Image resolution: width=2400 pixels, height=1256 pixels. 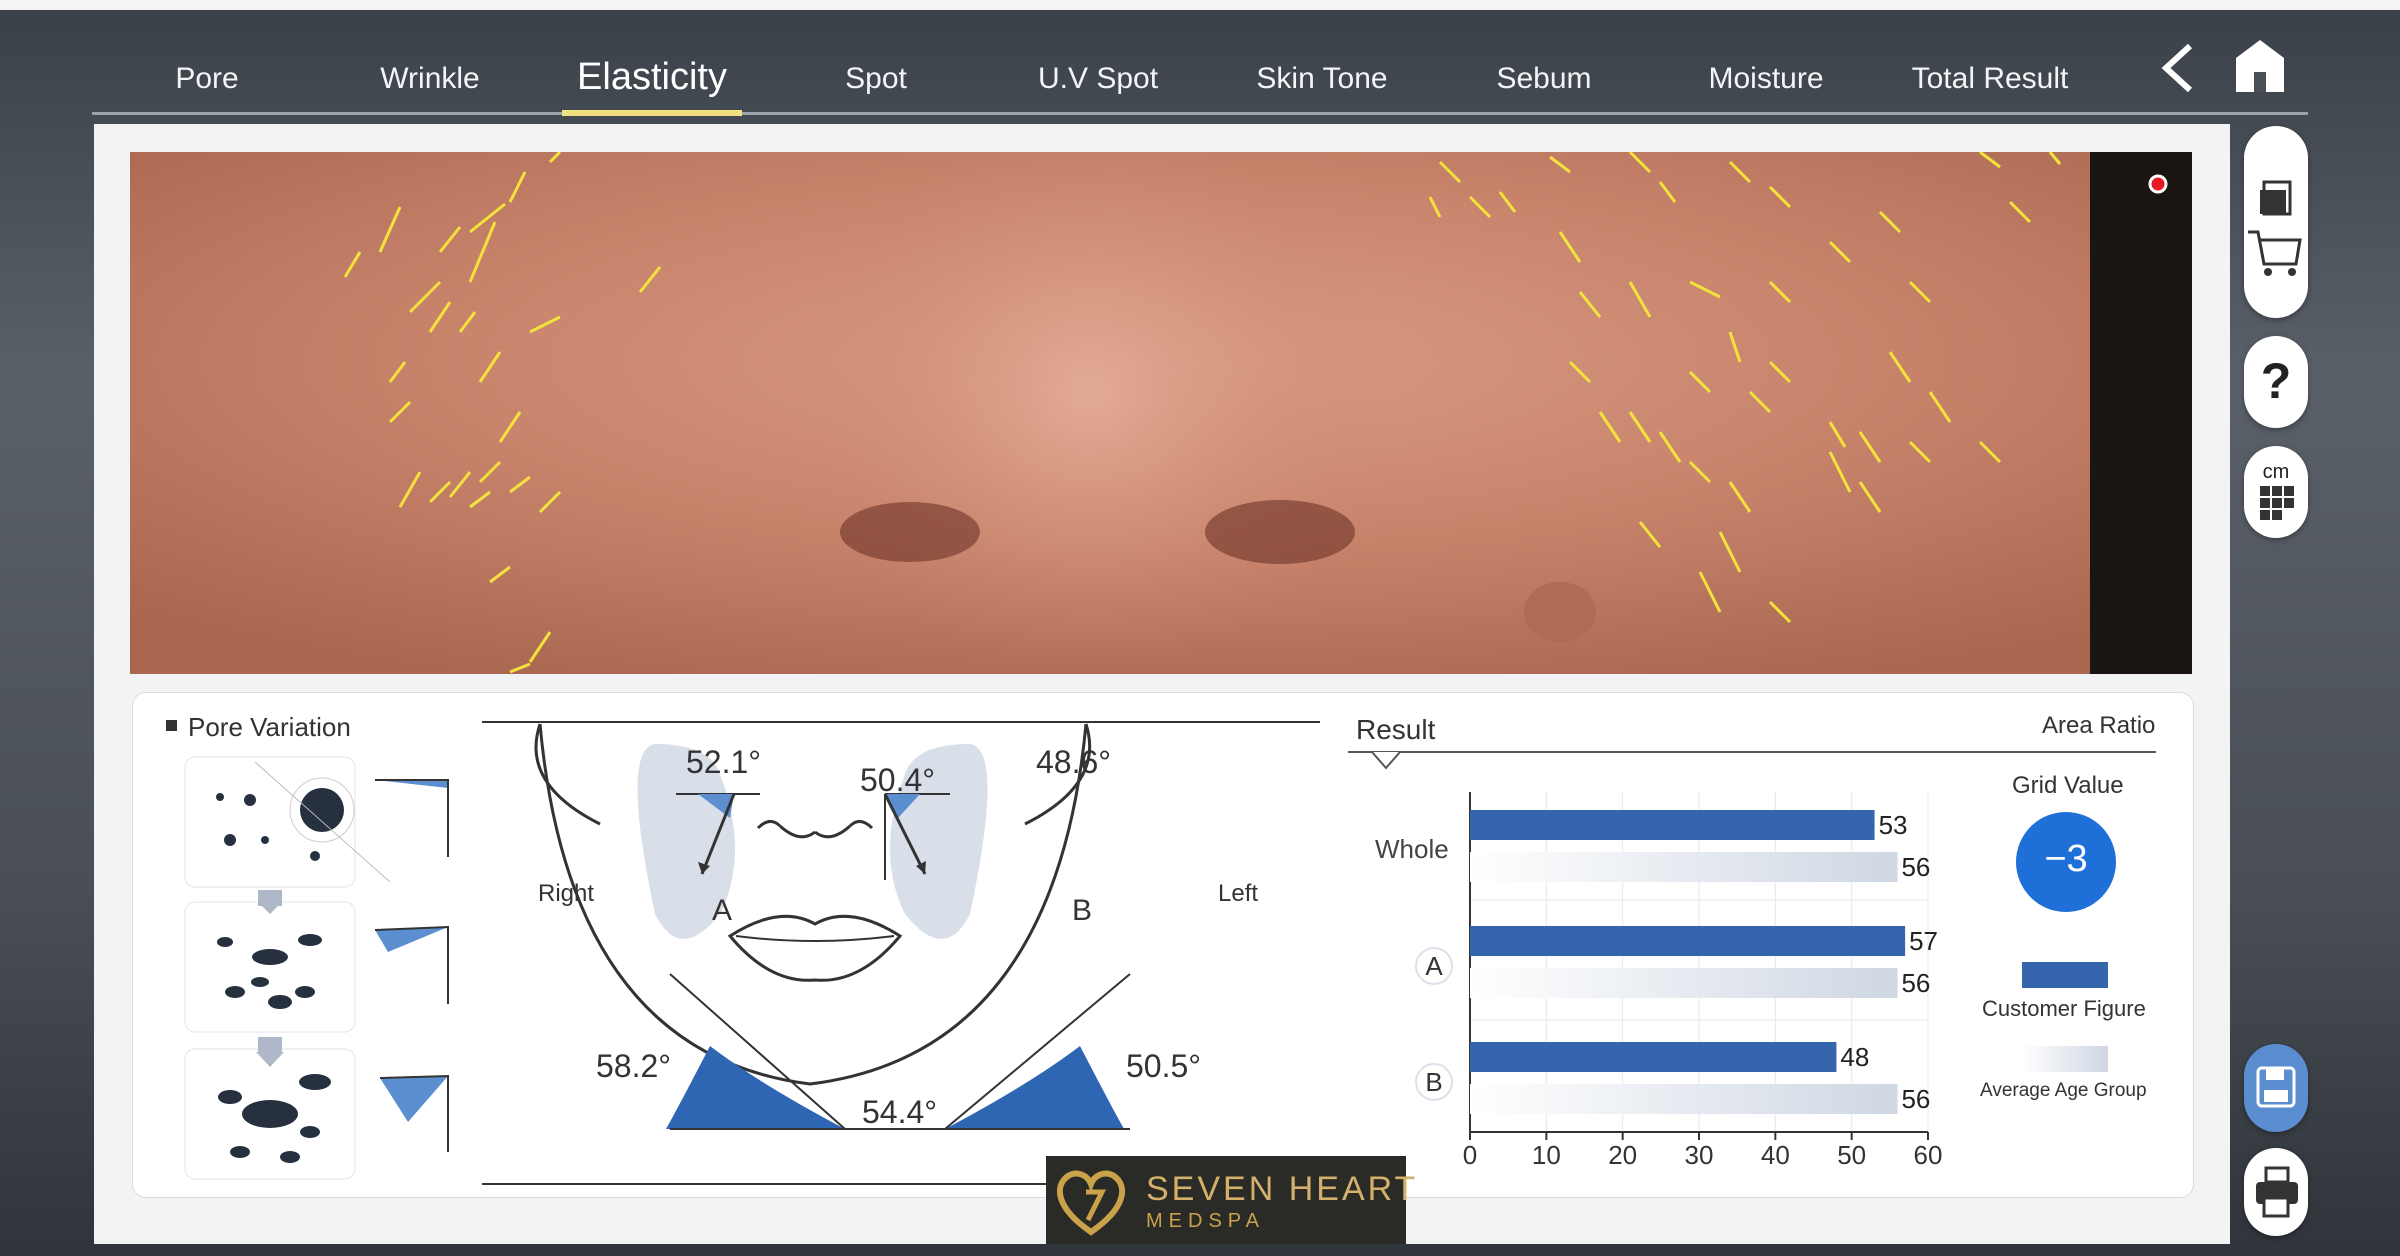 I want to click on print-button, so click(x=2276, y=1192).